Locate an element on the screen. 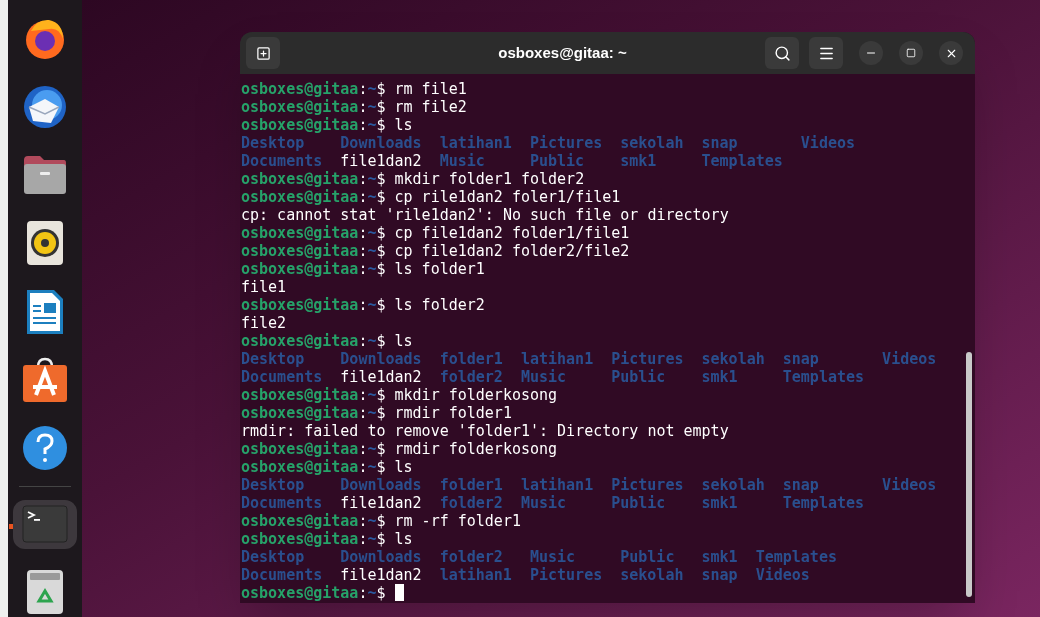  folder-icon is located at coordinates (45, 175).